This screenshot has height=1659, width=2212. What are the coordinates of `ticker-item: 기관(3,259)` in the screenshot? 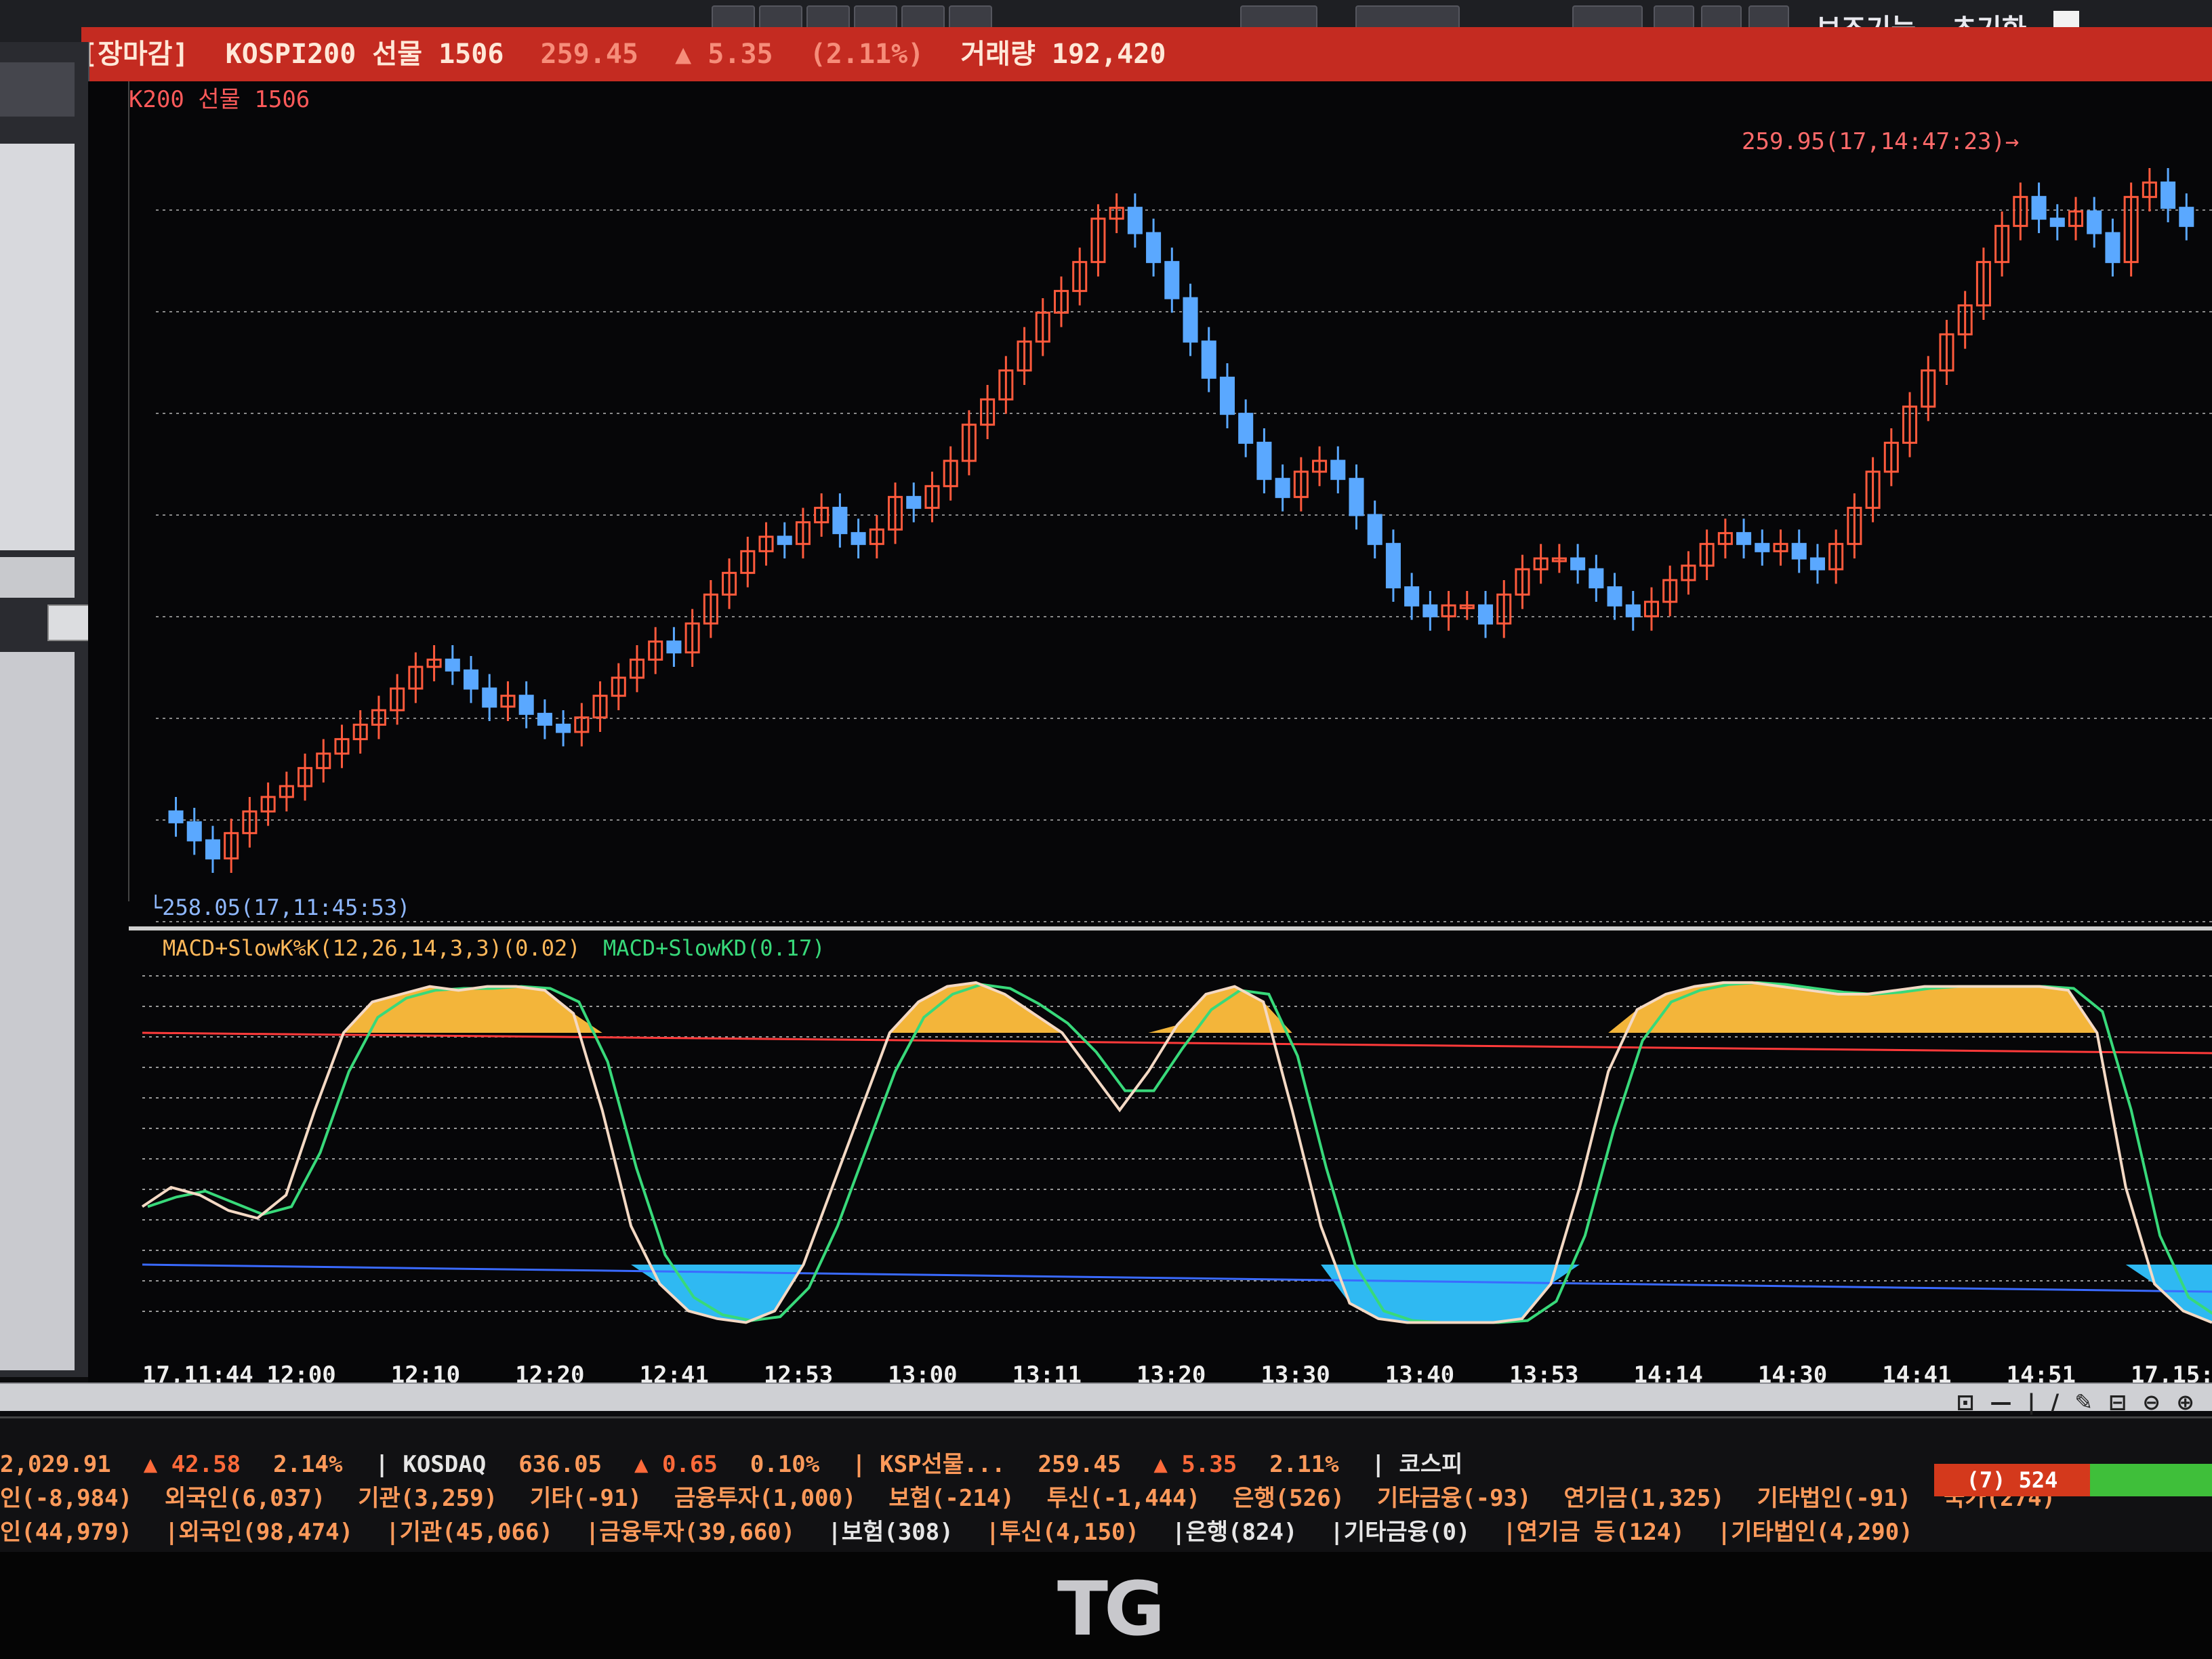 It's located at (428, 1499).